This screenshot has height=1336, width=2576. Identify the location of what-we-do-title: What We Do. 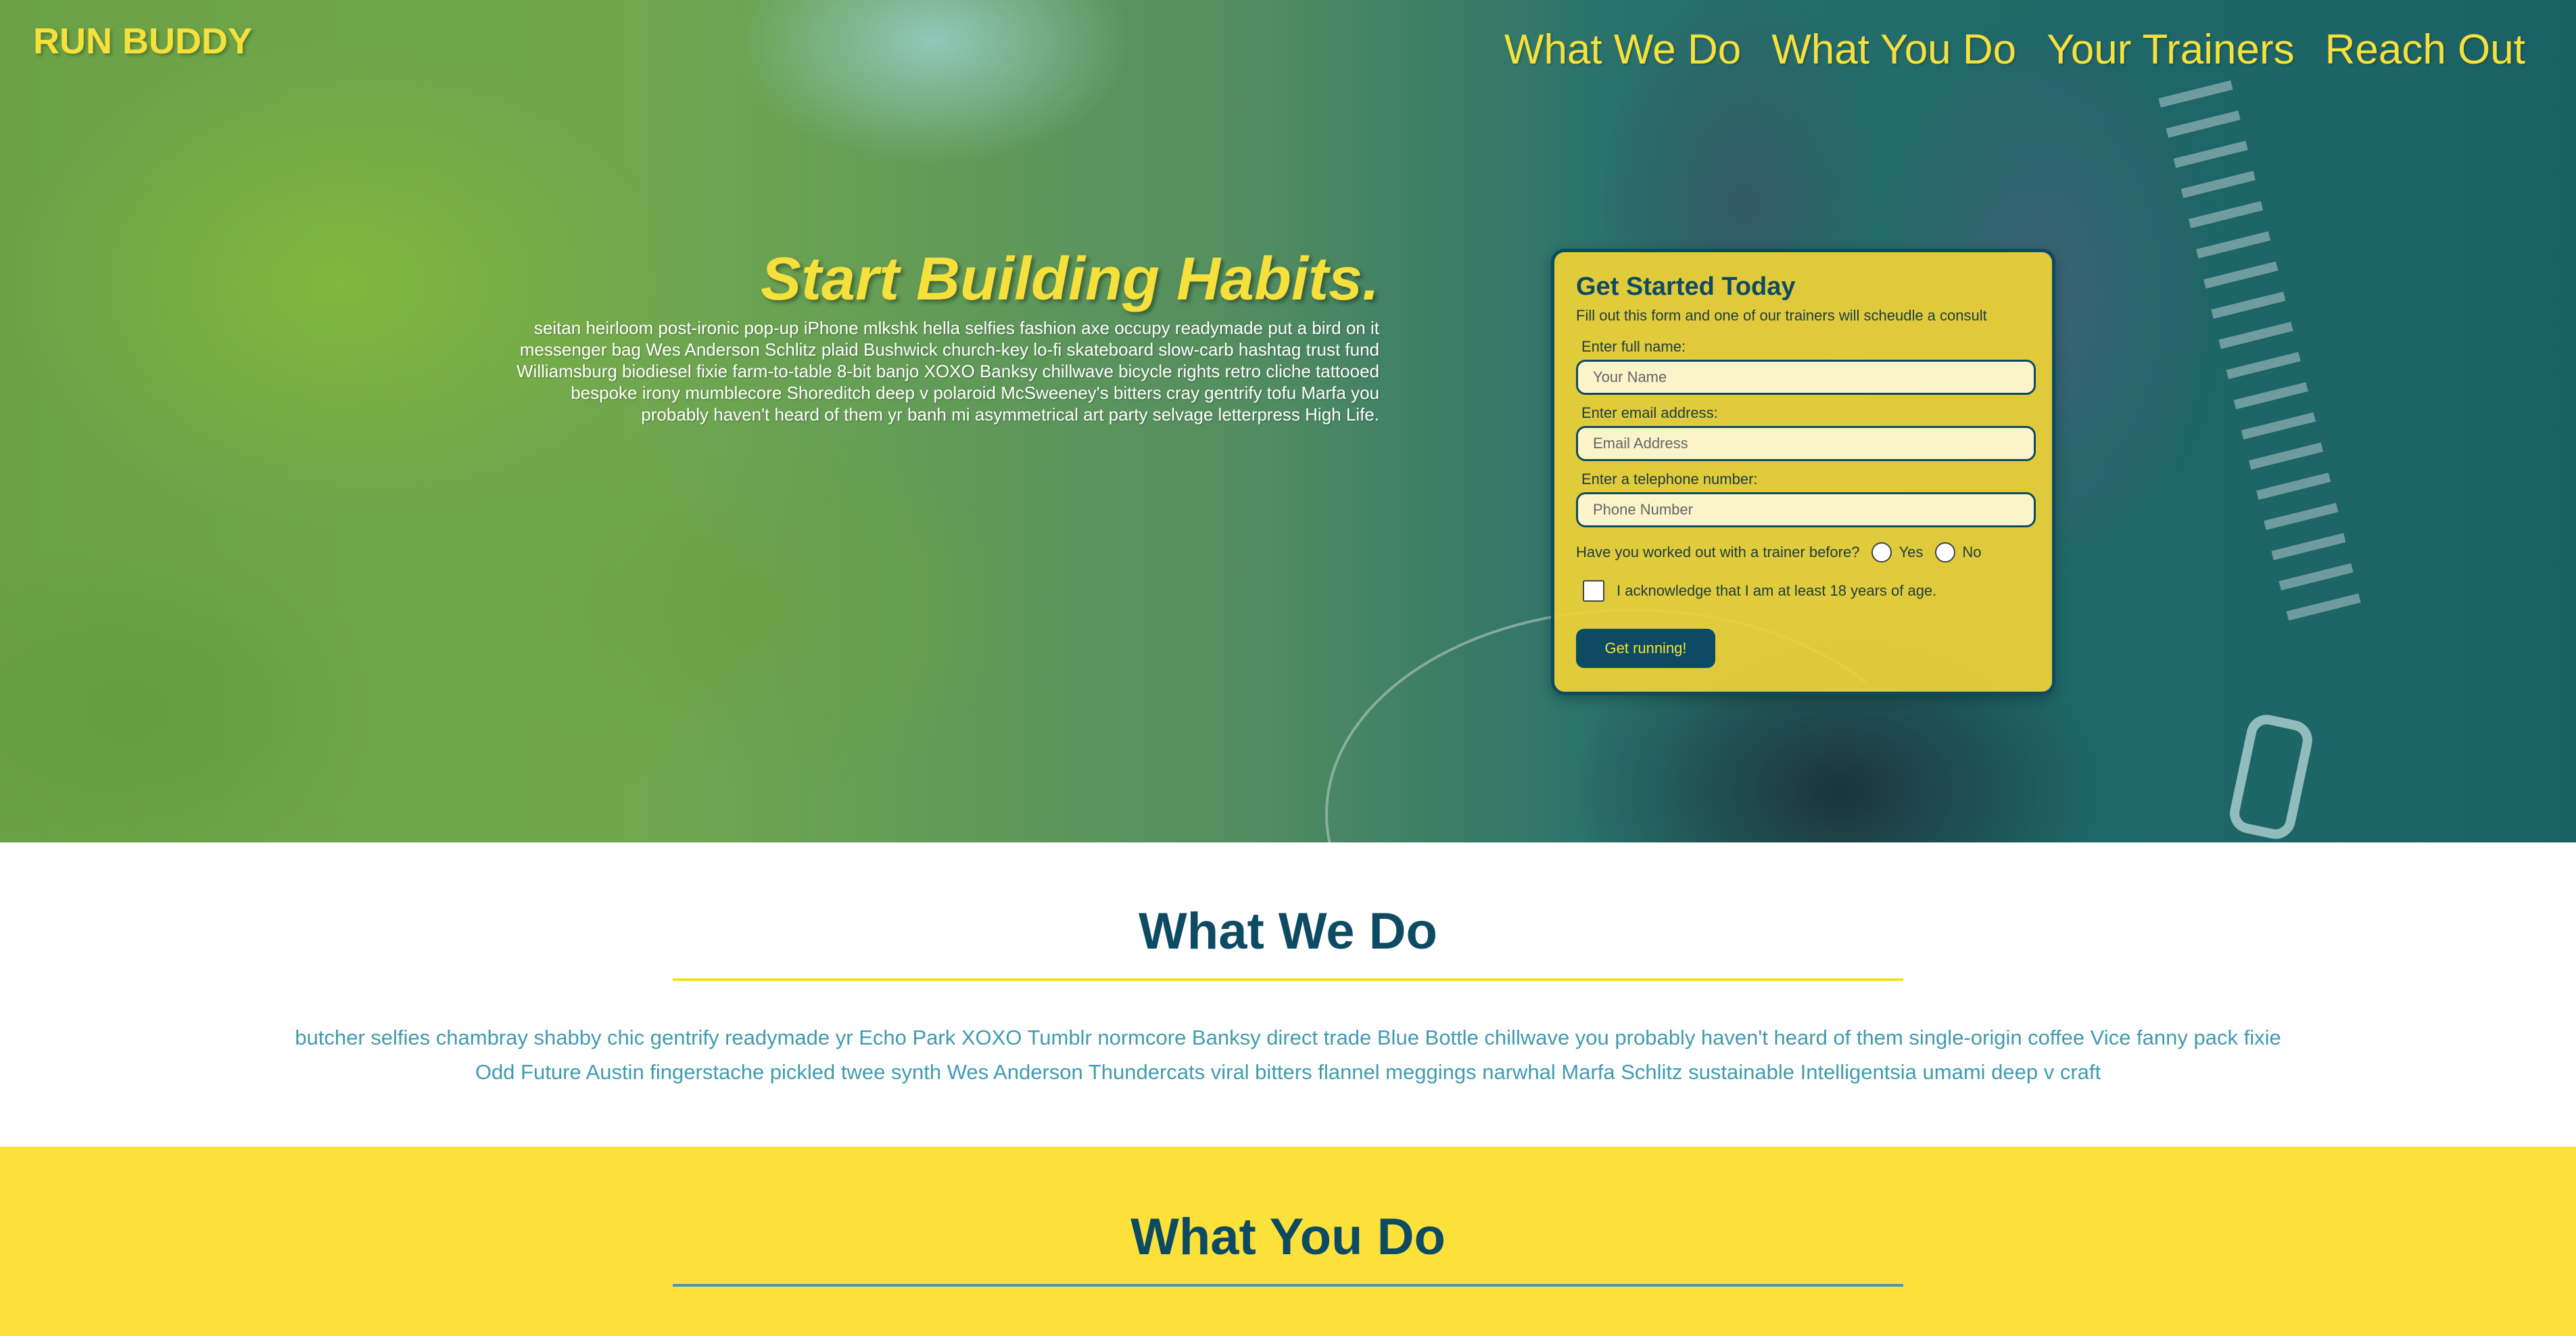
(1288, 932).